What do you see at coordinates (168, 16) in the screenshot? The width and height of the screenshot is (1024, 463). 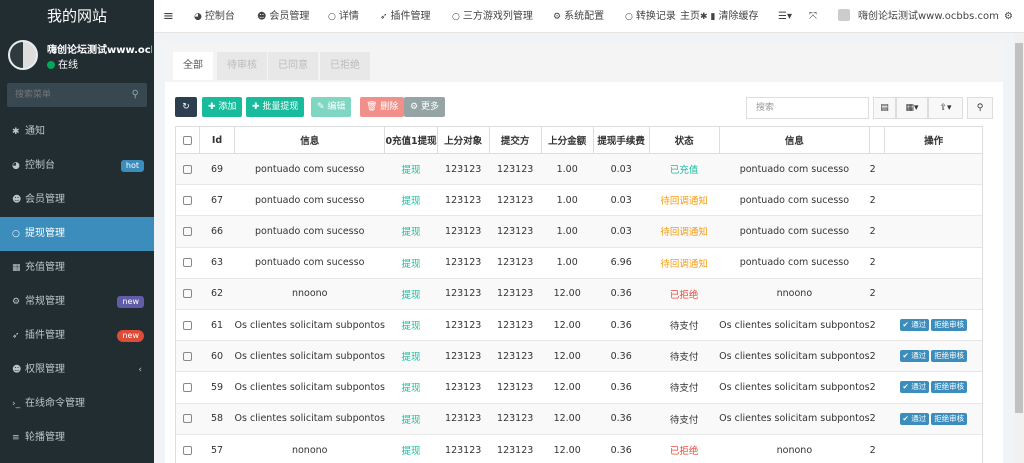 I see `menu-toggle-icon: ≡` at bounding box center [168, 16].